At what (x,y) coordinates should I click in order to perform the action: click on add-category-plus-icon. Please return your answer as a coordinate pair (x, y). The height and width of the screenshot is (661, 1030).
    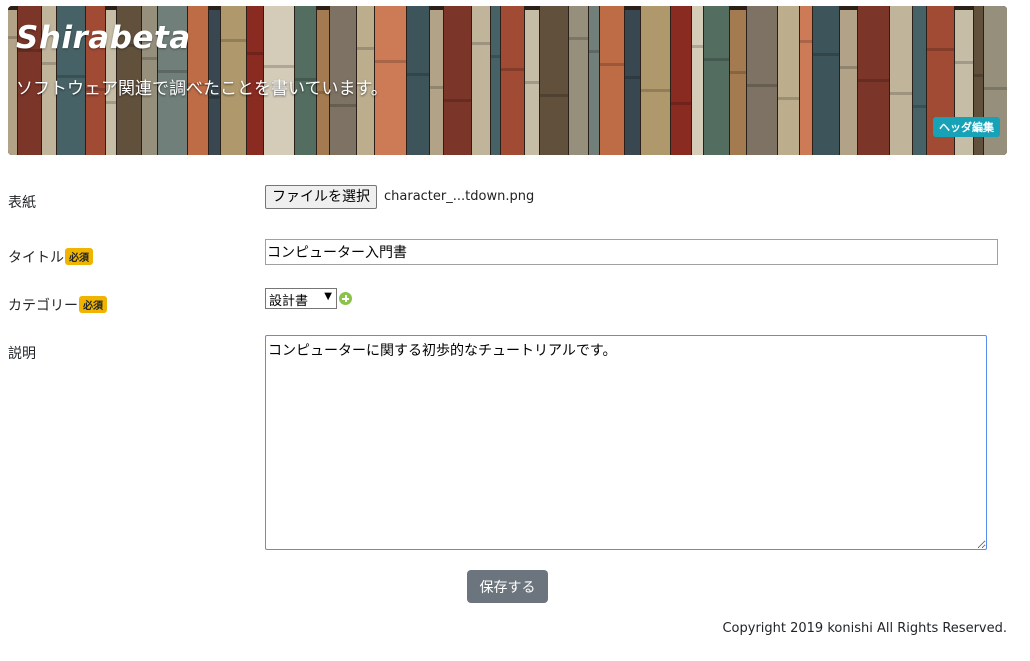
    Looking at the image, I should click on (345, 298).